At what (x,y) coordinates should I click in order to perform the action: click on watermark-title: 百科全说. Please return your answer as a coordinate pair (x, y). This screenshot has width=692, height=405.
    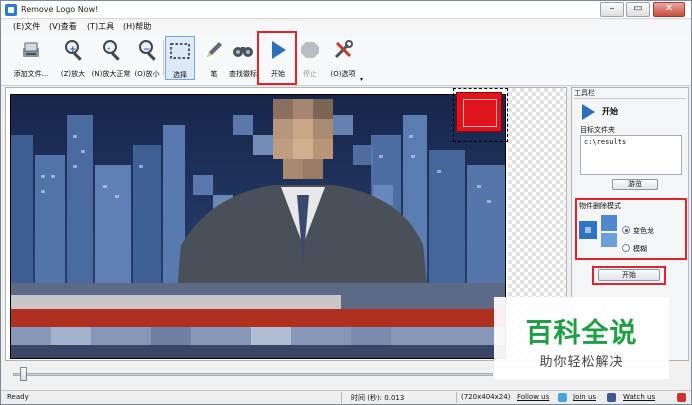
    Looking at the image, I should click on (581, 333).